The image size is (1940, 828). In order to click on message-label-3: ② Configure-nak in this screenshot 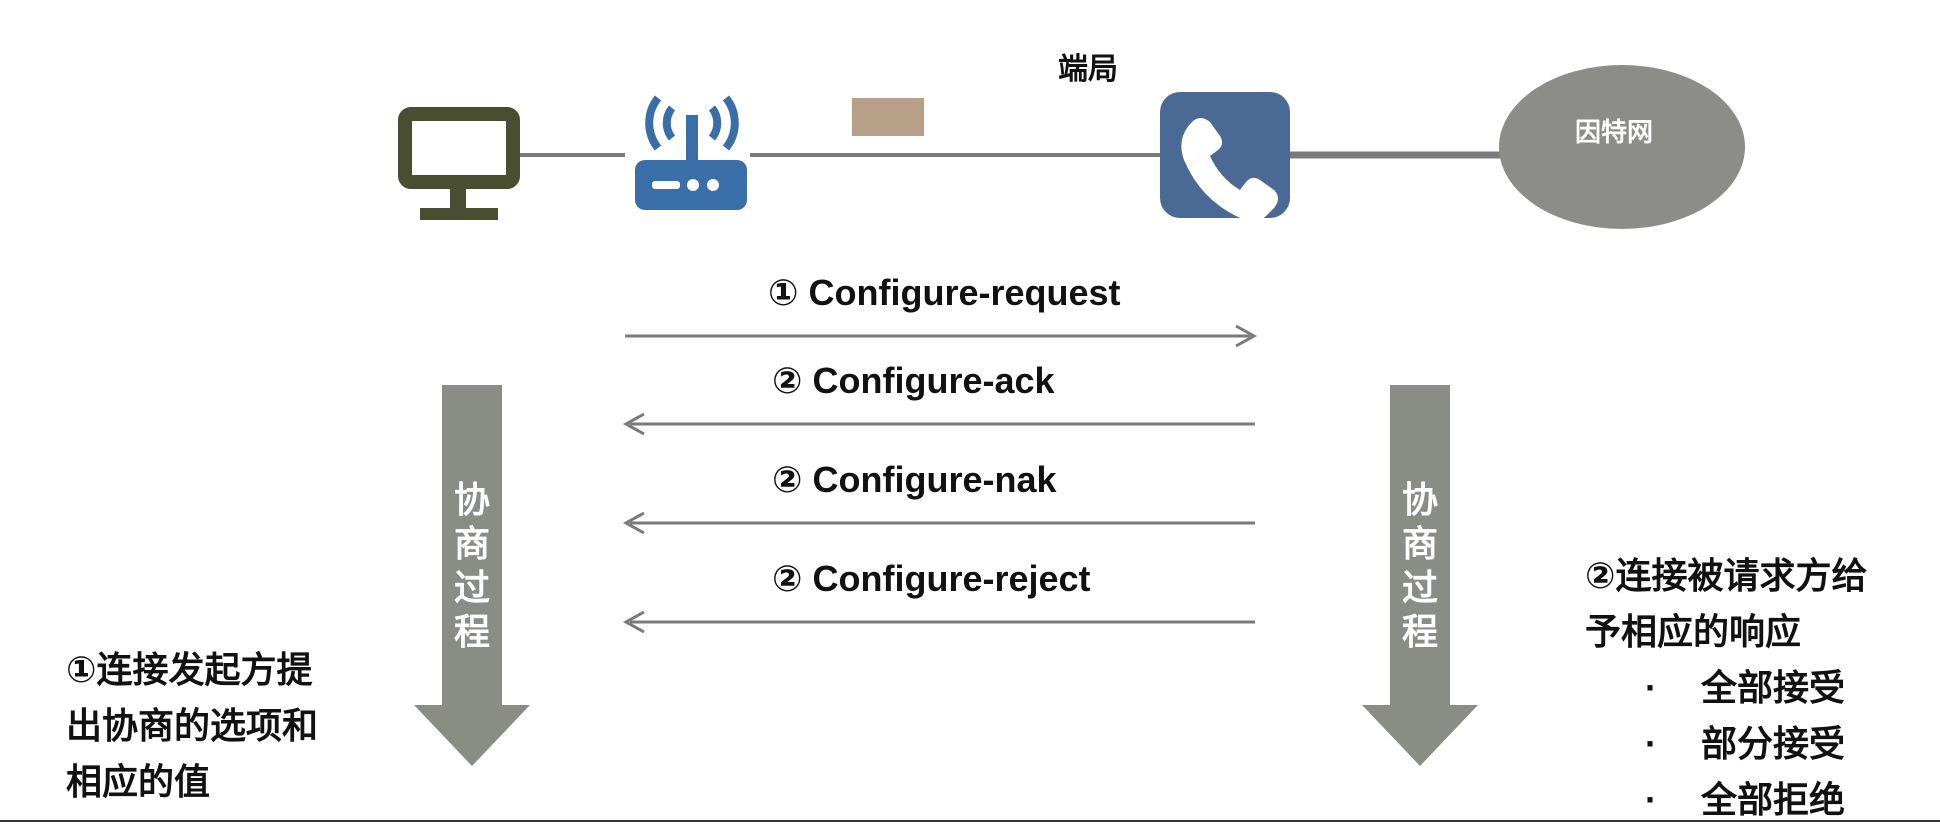, I will do `click(914, 479)`.